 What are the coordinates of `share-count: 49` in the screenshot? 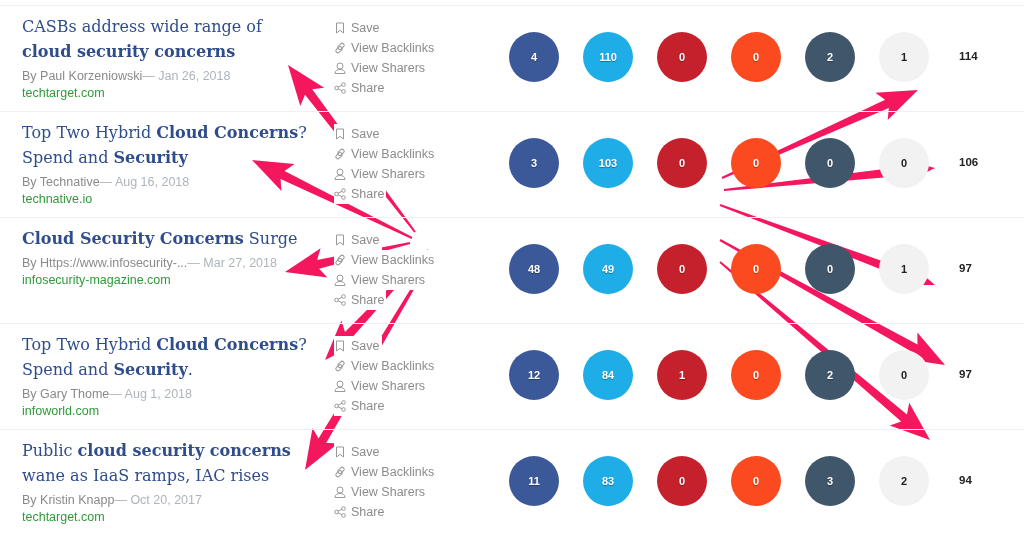 It's located at (608, 269).